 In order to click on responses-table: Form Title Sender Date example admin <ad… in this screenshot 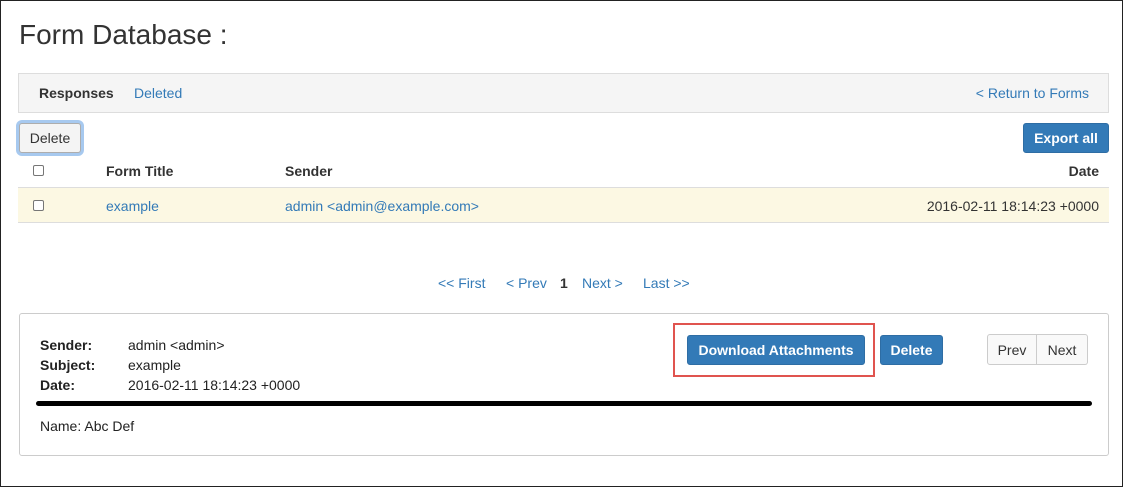, I will do `click(563, 188)`.